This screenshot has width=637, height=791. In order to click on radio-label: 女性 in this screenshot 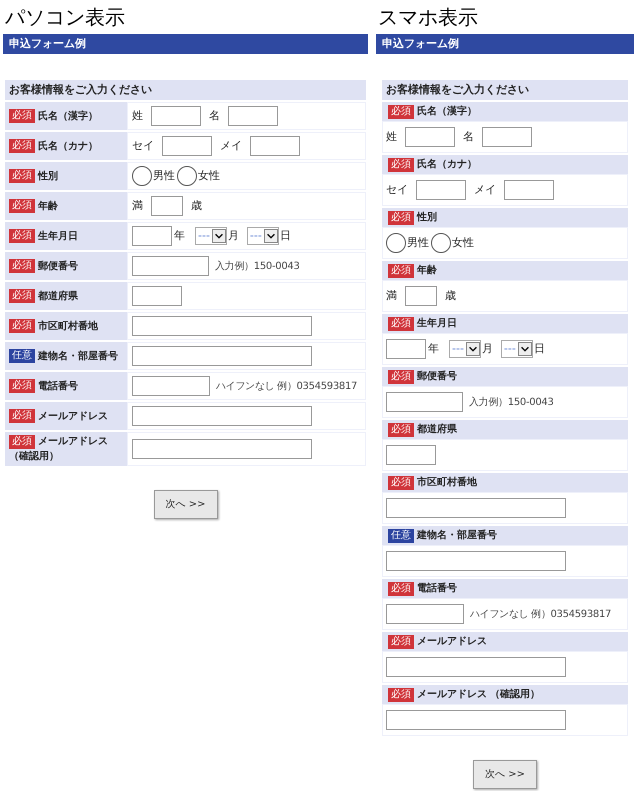, I will do `click(463, 242)`.